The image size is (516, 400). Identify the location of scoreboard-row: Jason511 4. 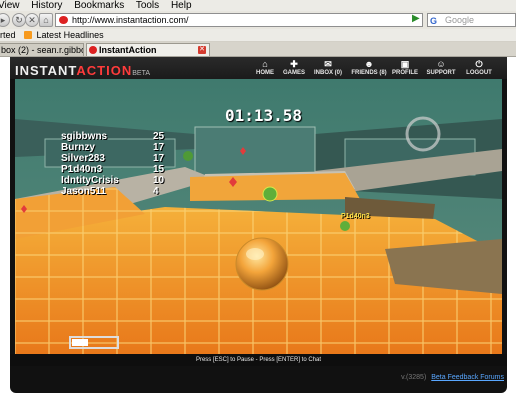
(113, 191).